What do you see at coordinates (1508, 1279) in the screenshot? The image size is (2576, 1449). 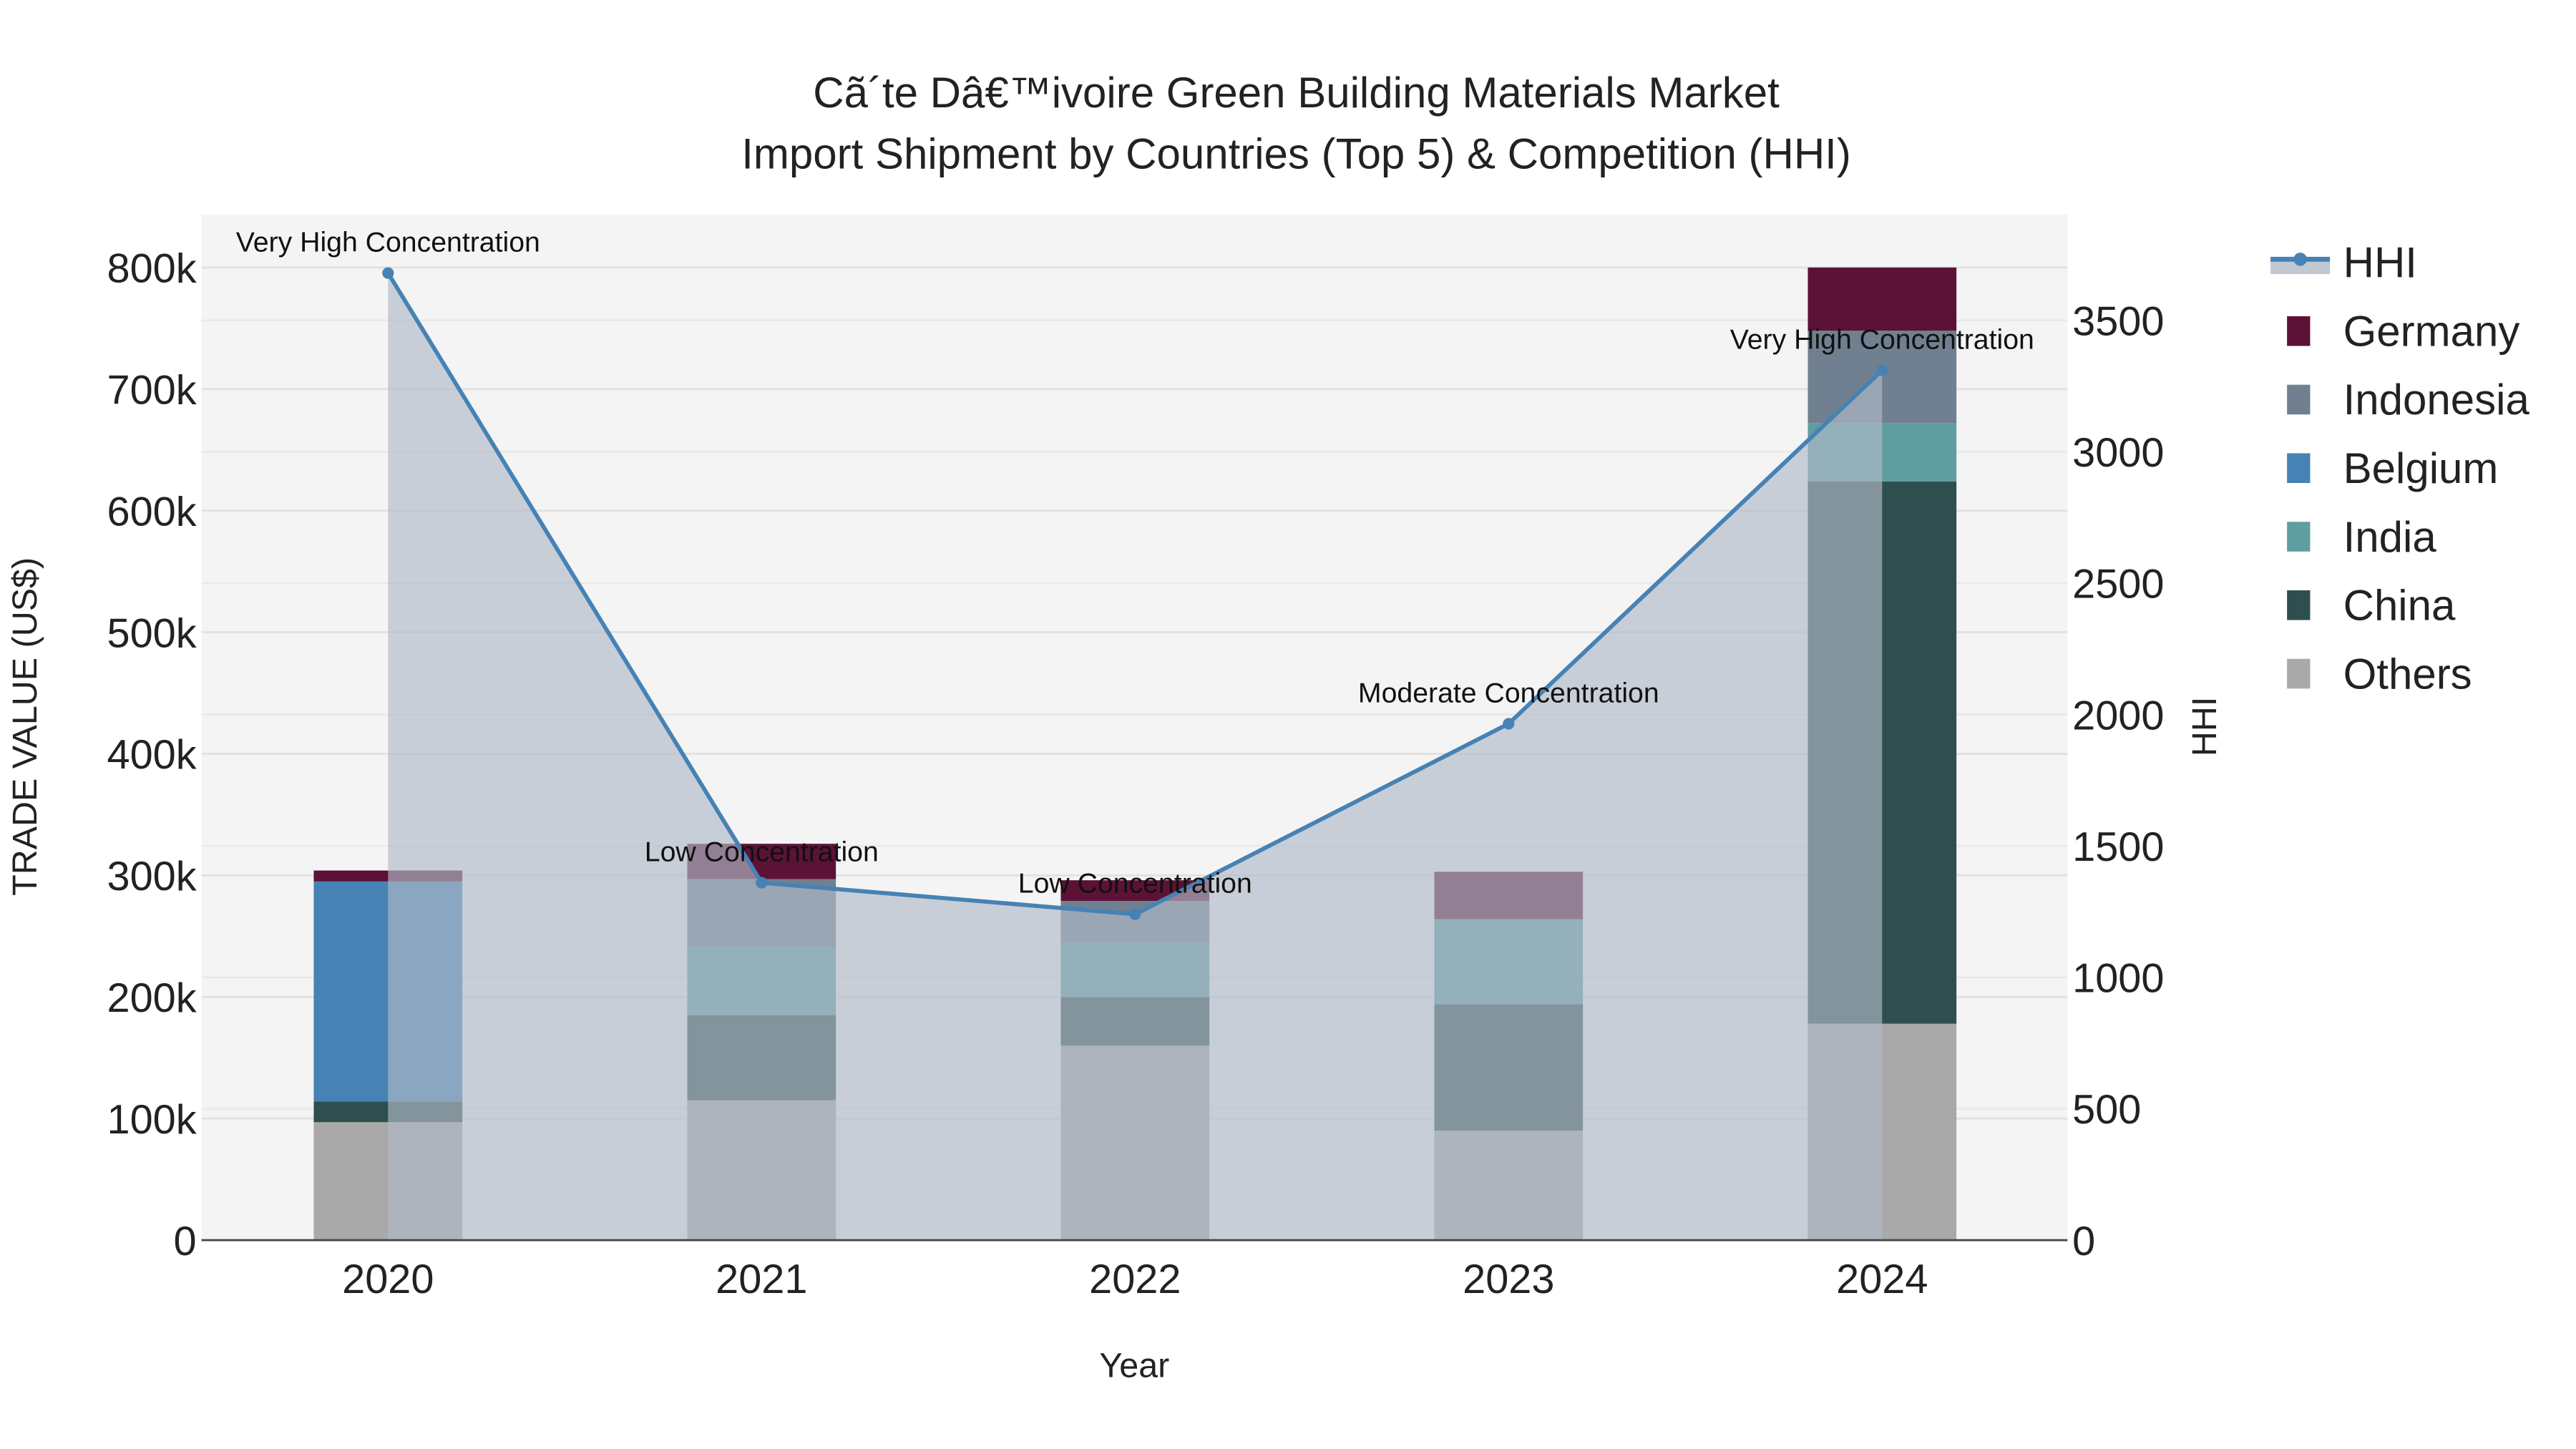 I see `x-tick-label: 2023` at bounding box center [1508, 1279].